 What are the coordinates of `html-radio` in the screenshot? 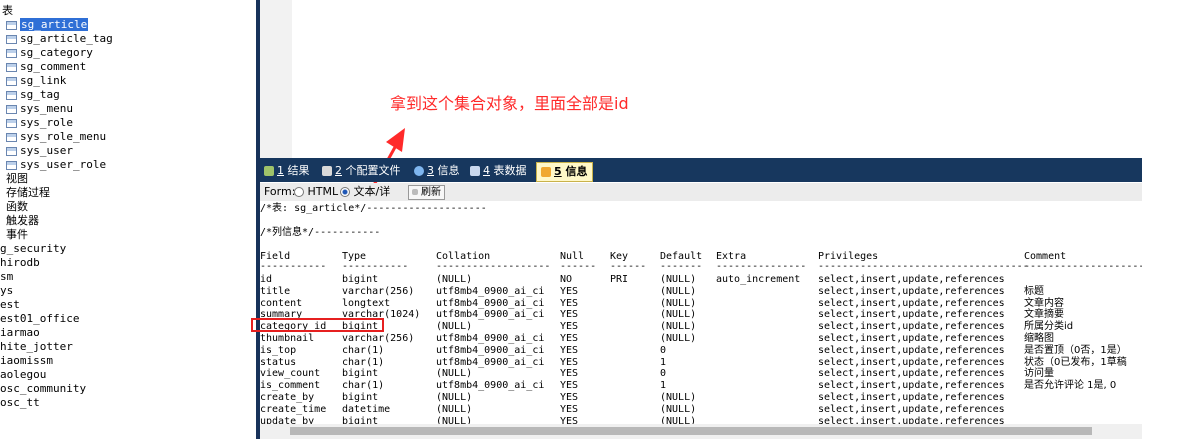 It's located at (299, 192).